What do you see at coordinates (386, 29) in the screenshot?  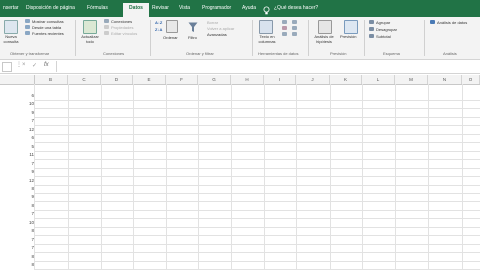 I see `ungroup-button: Desagrupar` at bounding box center [386, 29].